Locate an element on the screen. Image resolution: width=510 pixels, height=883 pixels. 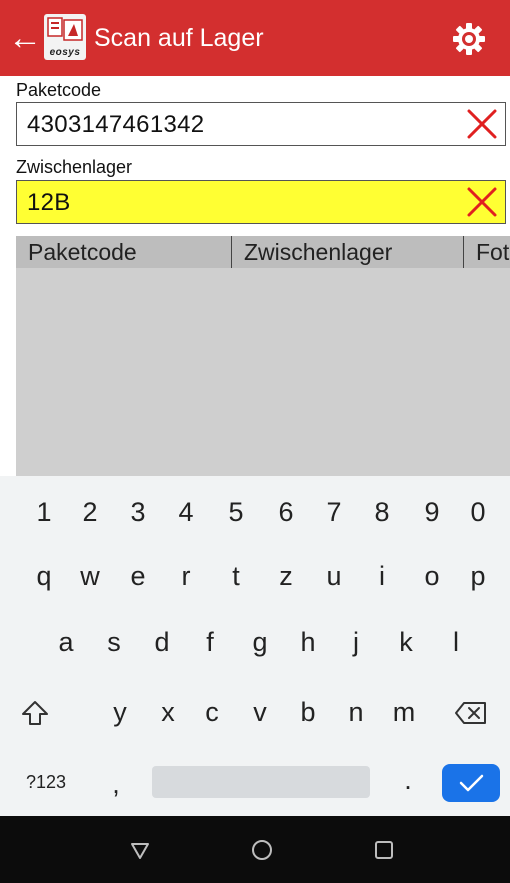
space-bar is located at coordinates (261, 782).